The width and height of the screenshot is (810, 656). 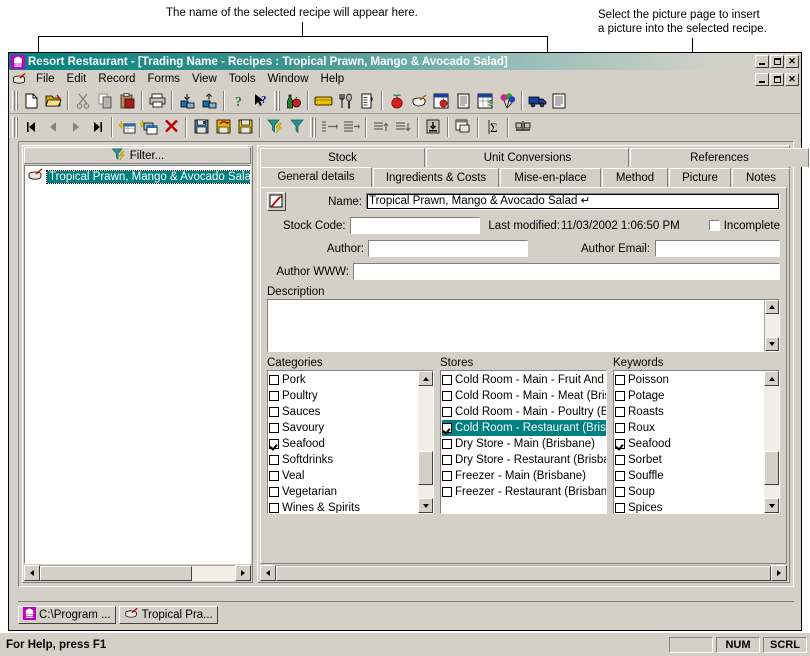 I want to click on scroll-right-button, so click(x=779, y=573).